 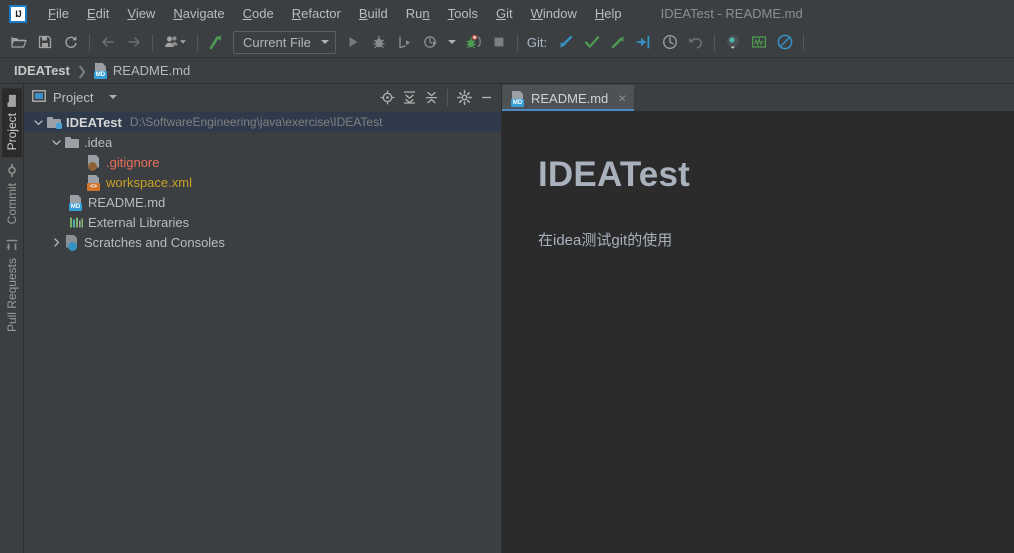 I want to click on menu-file: File, so click(x=58, y=13).